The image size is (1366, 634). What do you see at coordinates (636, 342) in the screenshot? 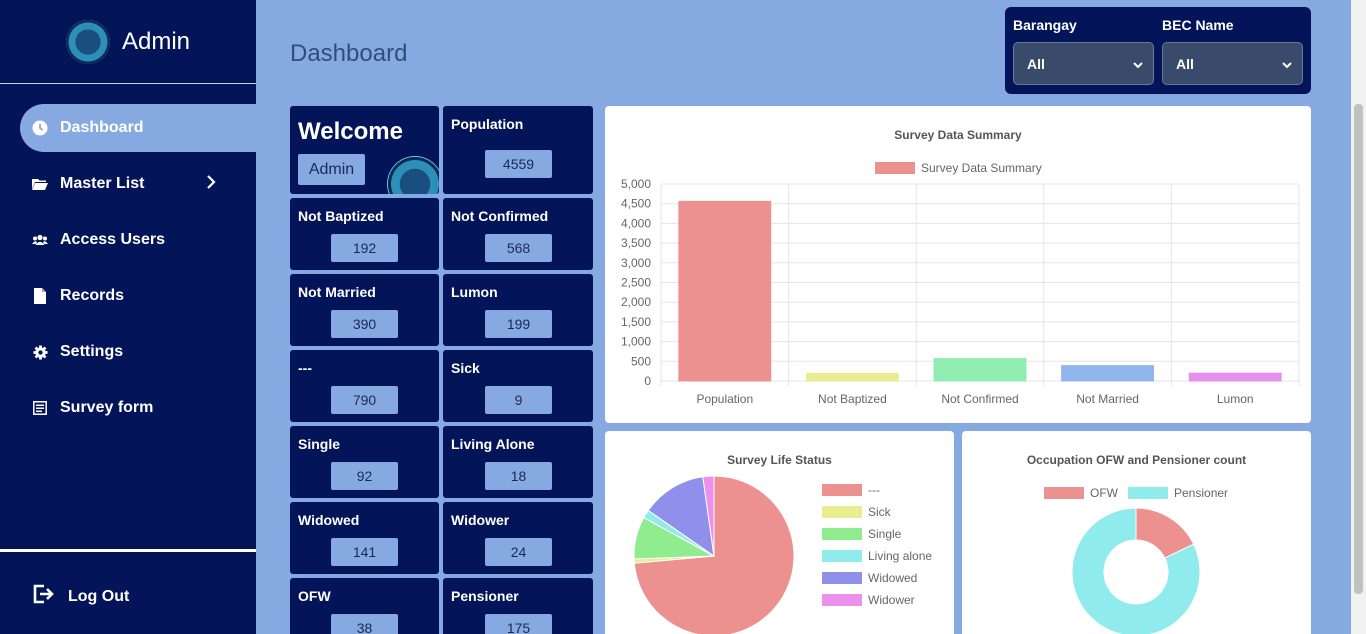
I see `y-tick-label: 1,000` at bounding box center [636, 342].